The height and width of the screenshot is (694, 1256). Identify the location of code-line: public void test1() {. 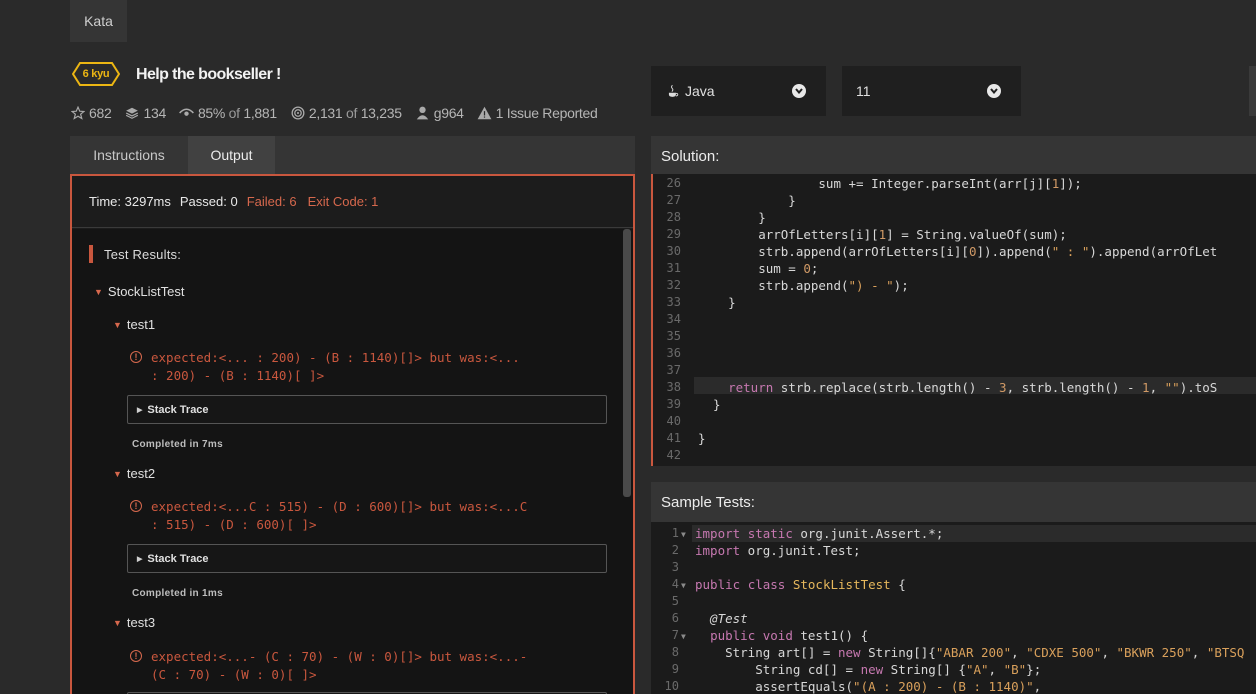
(789, 635).